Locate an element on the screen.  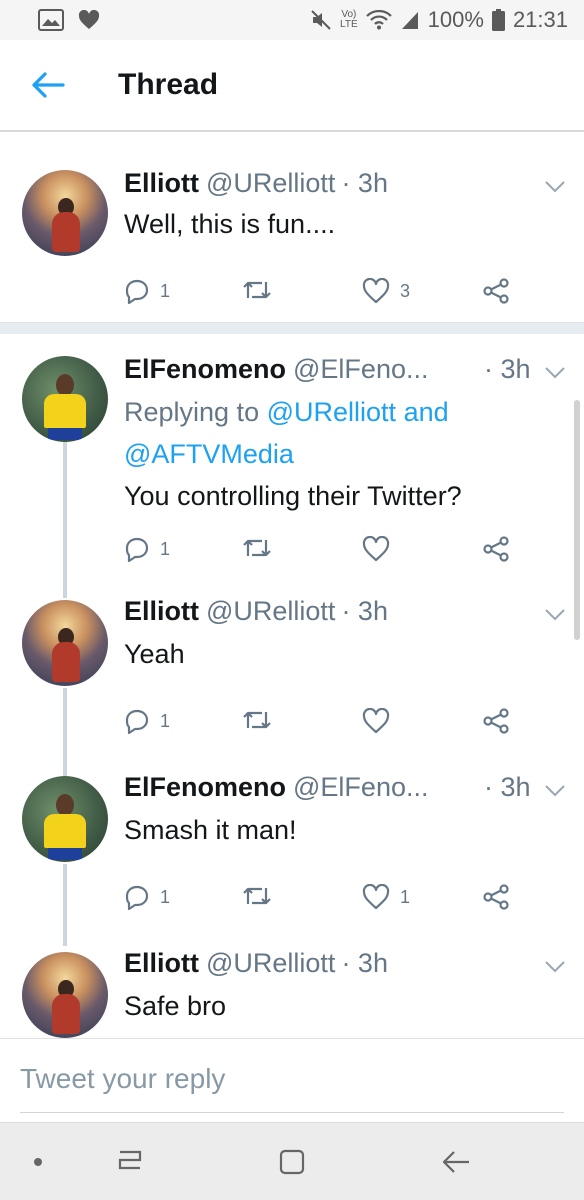
wifi-icon is located at coordinates (378, 20).